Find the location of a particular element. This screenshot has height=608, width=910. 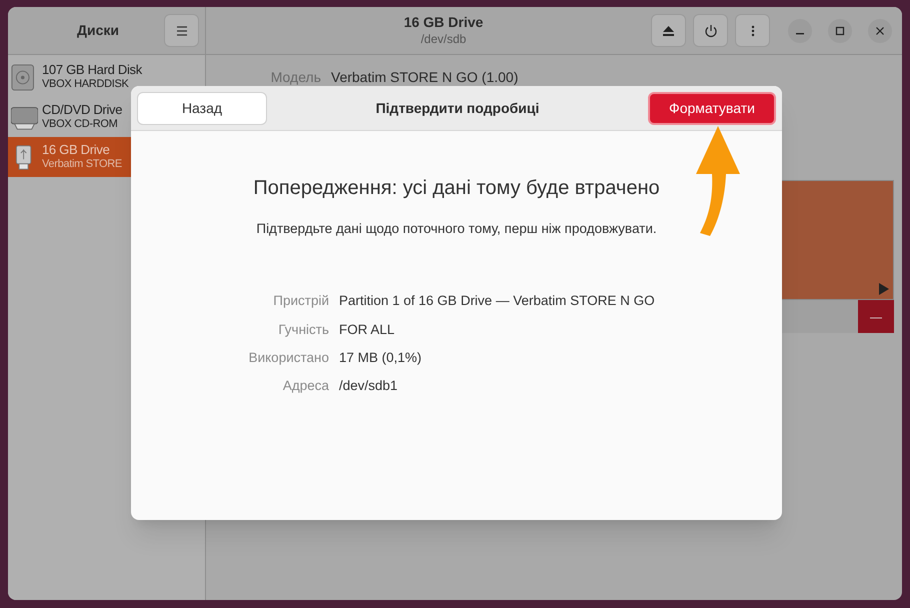

dialog-title: Підтвердити подробиці is located at coordinates (457, 108).